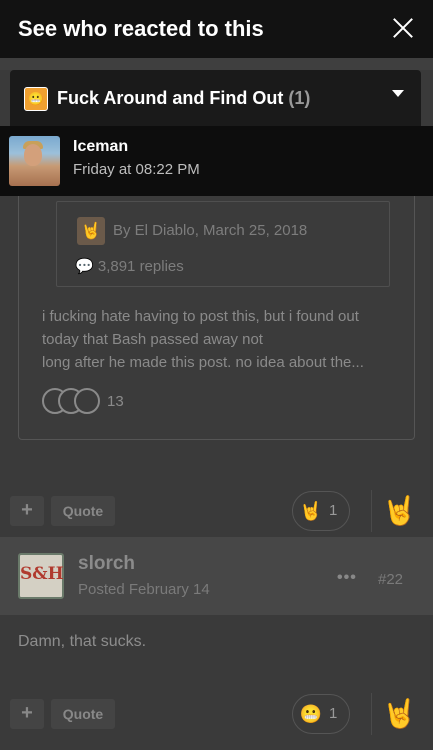  What do you see at coordinates (100, 147) in the screenshot?
I see `reactor-name: Iceman` at bounding box center [100, 147].